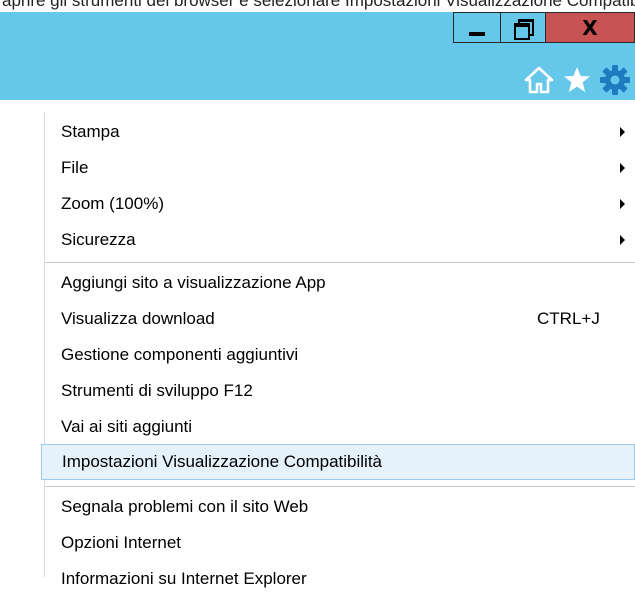  I want to click on close-button: X, so click(590, 27).